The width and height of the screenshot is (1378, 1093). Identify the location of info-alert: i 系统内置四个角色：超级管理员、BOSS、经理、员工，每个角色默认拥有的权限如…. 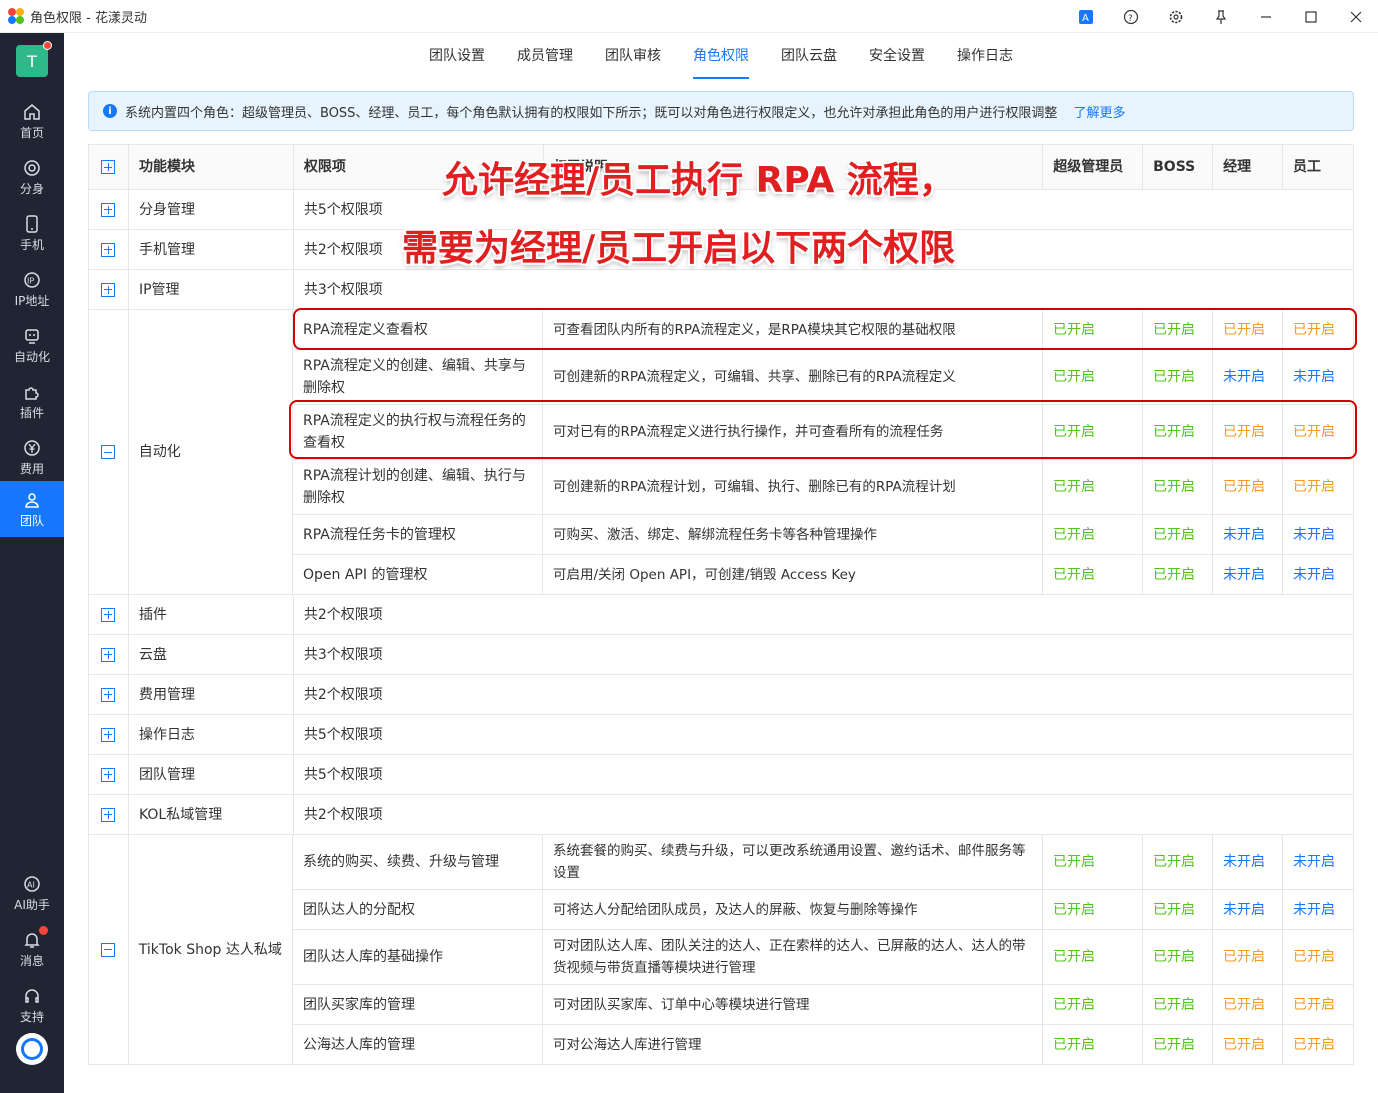
(721, 111).